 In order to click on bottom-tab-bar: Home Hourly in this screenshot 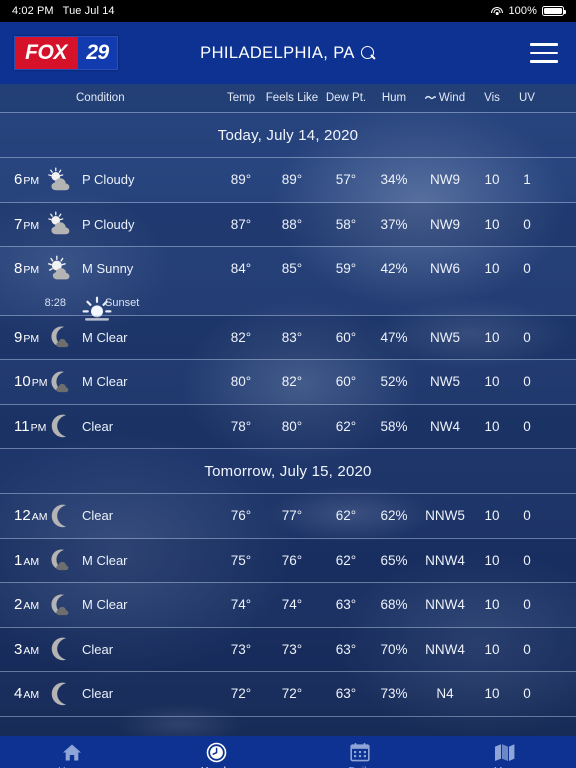, I will do `click(288, 752)`.